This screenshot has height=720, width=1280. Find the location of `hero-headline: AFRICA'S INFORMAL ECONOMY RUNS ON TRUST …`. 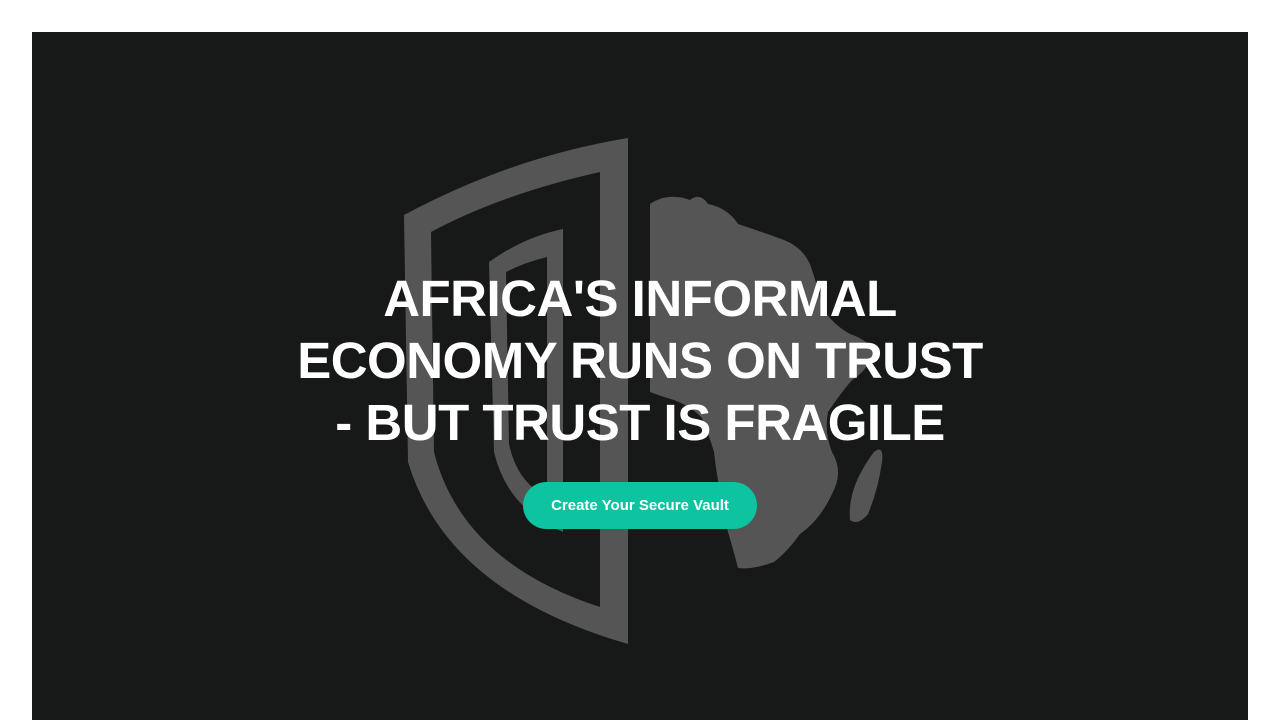

hero-headline: AFRICA'S INFORMAL ECONOMY RUNS ON TRUST … is located at coordinates (640, 360).